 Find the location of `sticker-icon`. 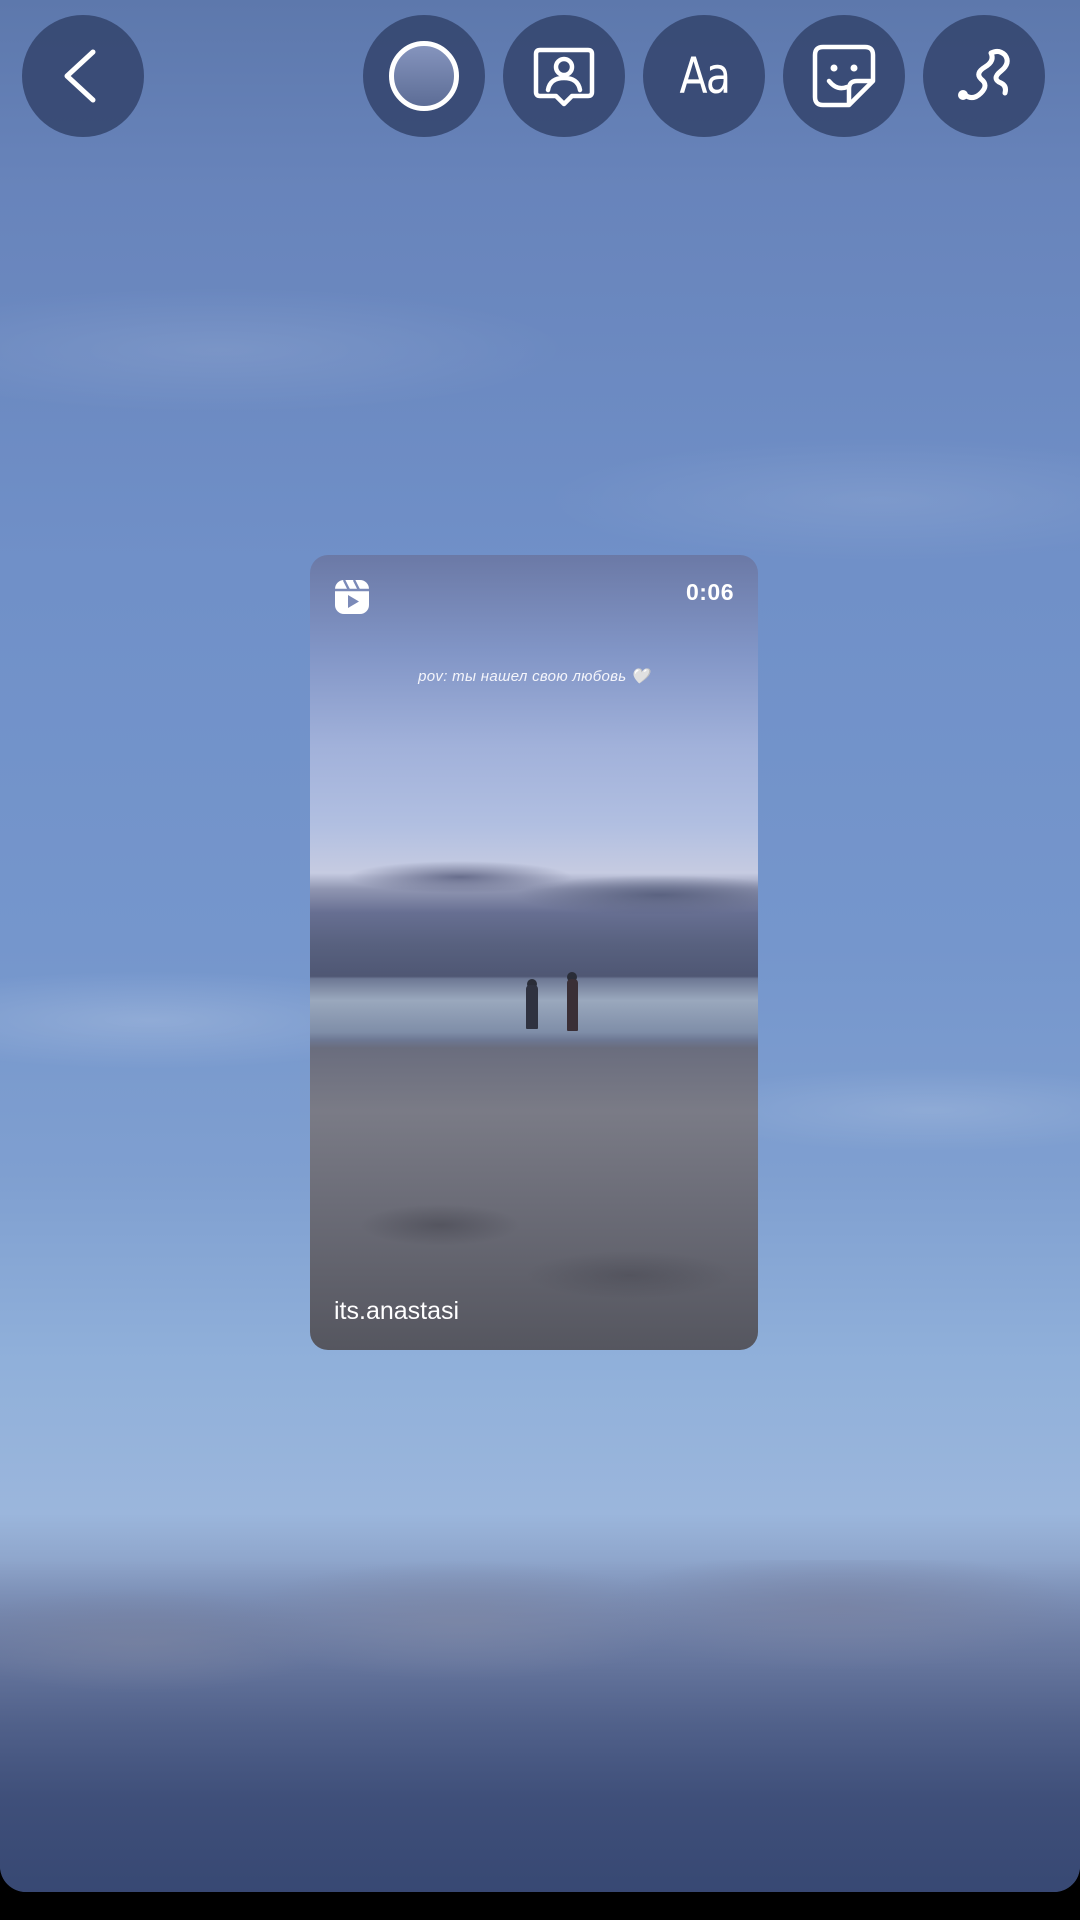

sticker-icon is located at coordinates (844, 76).